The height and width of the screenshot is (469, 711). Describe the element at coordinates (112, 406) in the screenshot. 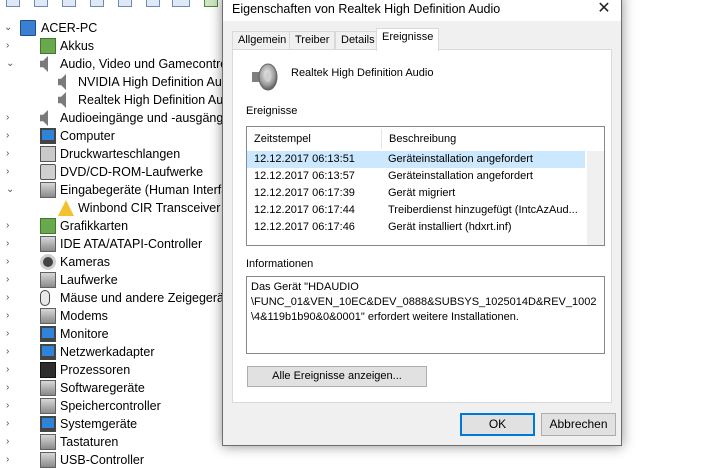

I see `tree-item: › Speichercontroller` at that location.